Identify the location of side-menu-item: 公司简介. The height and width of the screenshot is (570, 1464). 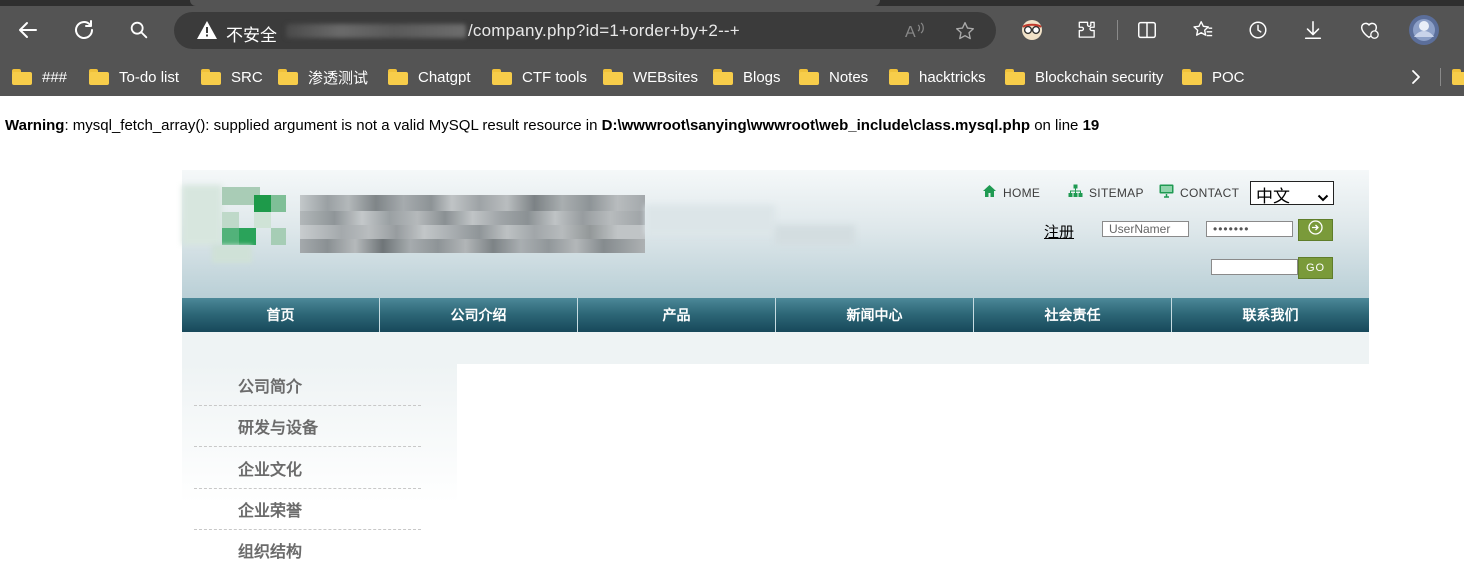
(307, 385).